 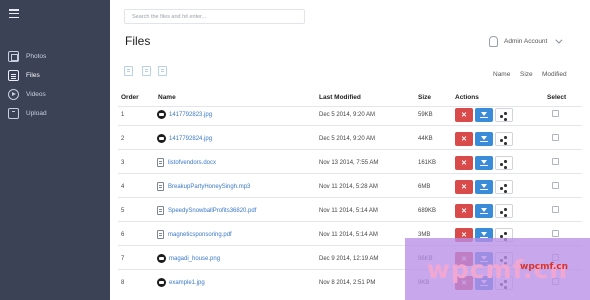 What do you see at coordinates (123, 235) in the screenshot?
I see `row-order: 6` at bounding box center [123, 235].